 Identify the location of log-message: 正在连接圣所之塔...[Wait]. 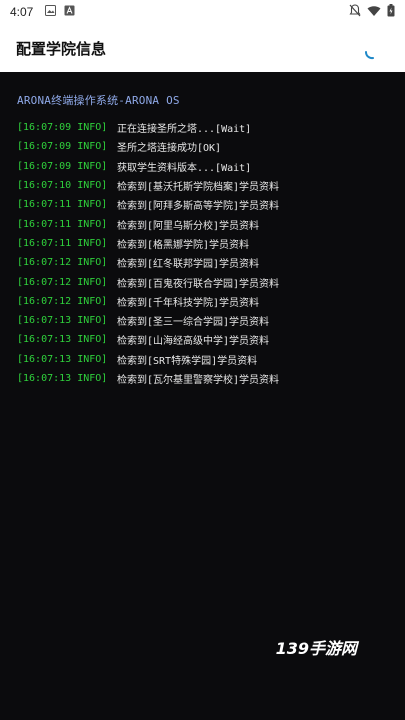
(184, 130).